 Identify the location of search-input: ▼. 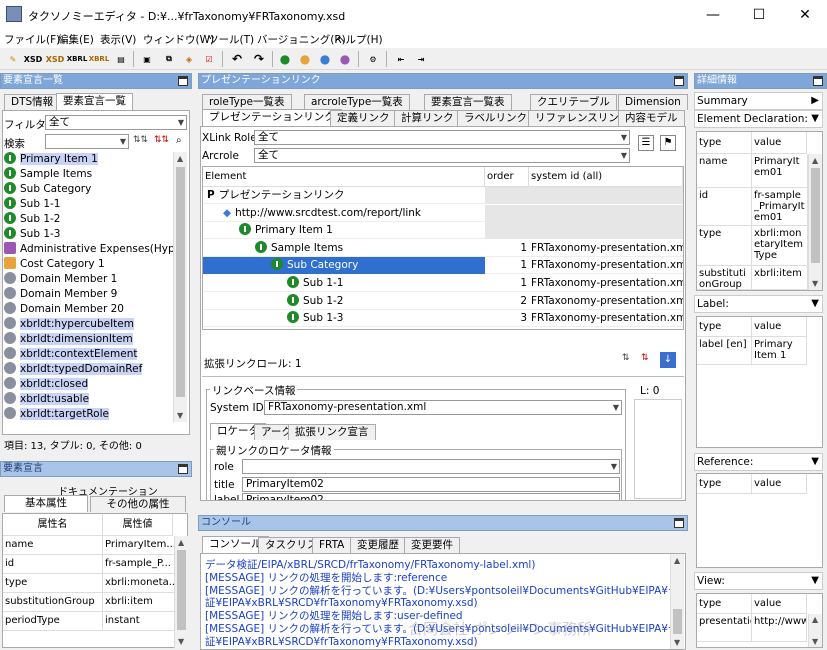
(87, 141).